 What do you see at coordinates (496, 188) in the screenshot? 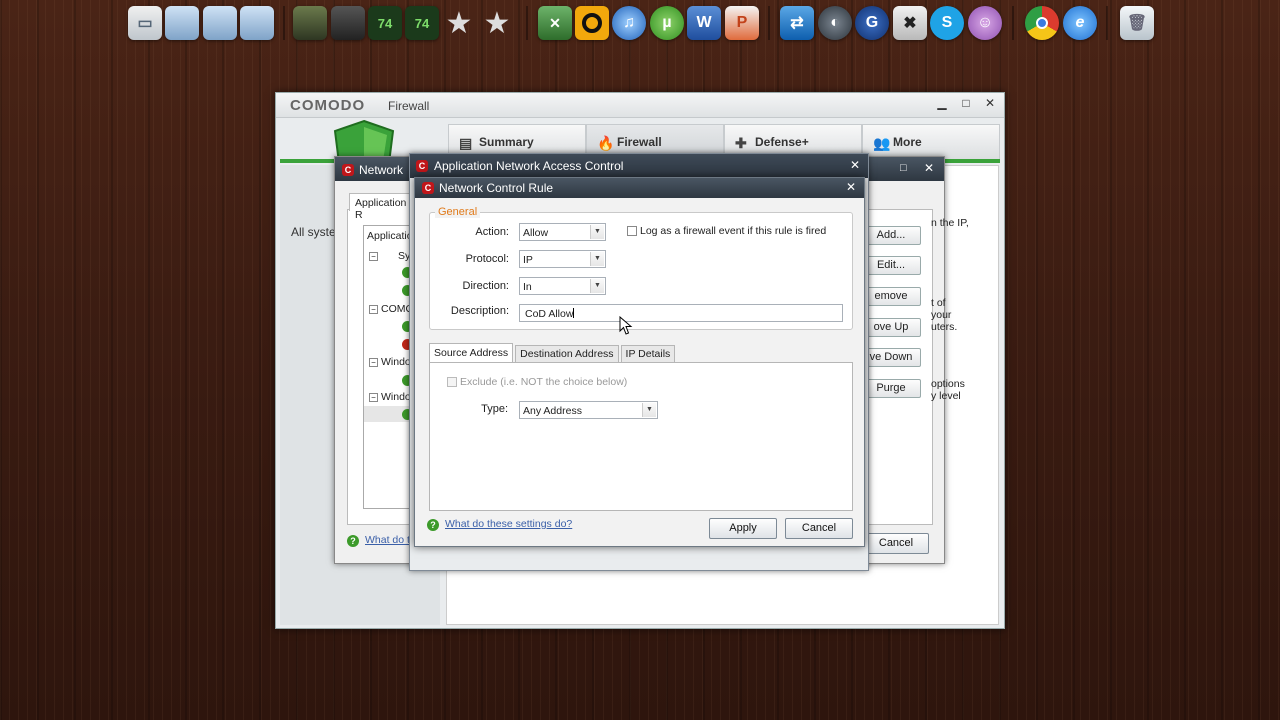
I see `dialog-title: Network Control Rule` at bounding box center [496, 188].